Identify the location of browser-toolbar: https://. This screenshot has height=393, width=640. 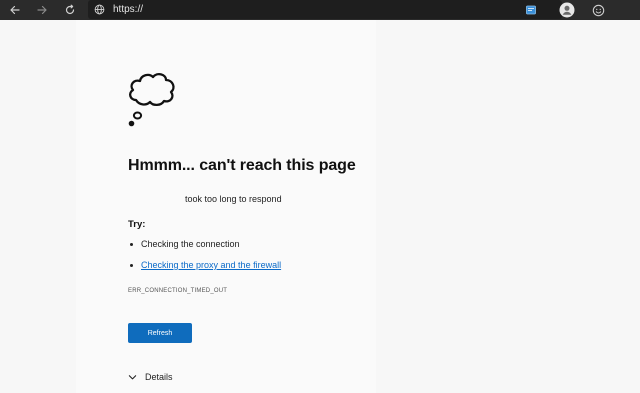
(320, 10).